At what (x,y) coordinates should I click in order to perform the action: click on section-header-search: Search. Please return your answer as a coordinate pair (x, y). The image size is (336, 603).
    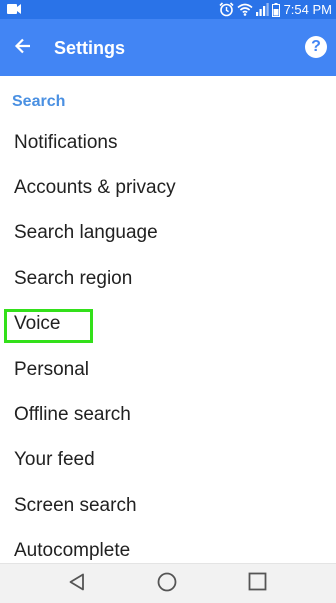
    Looking at the image, I should click on (39, 101).